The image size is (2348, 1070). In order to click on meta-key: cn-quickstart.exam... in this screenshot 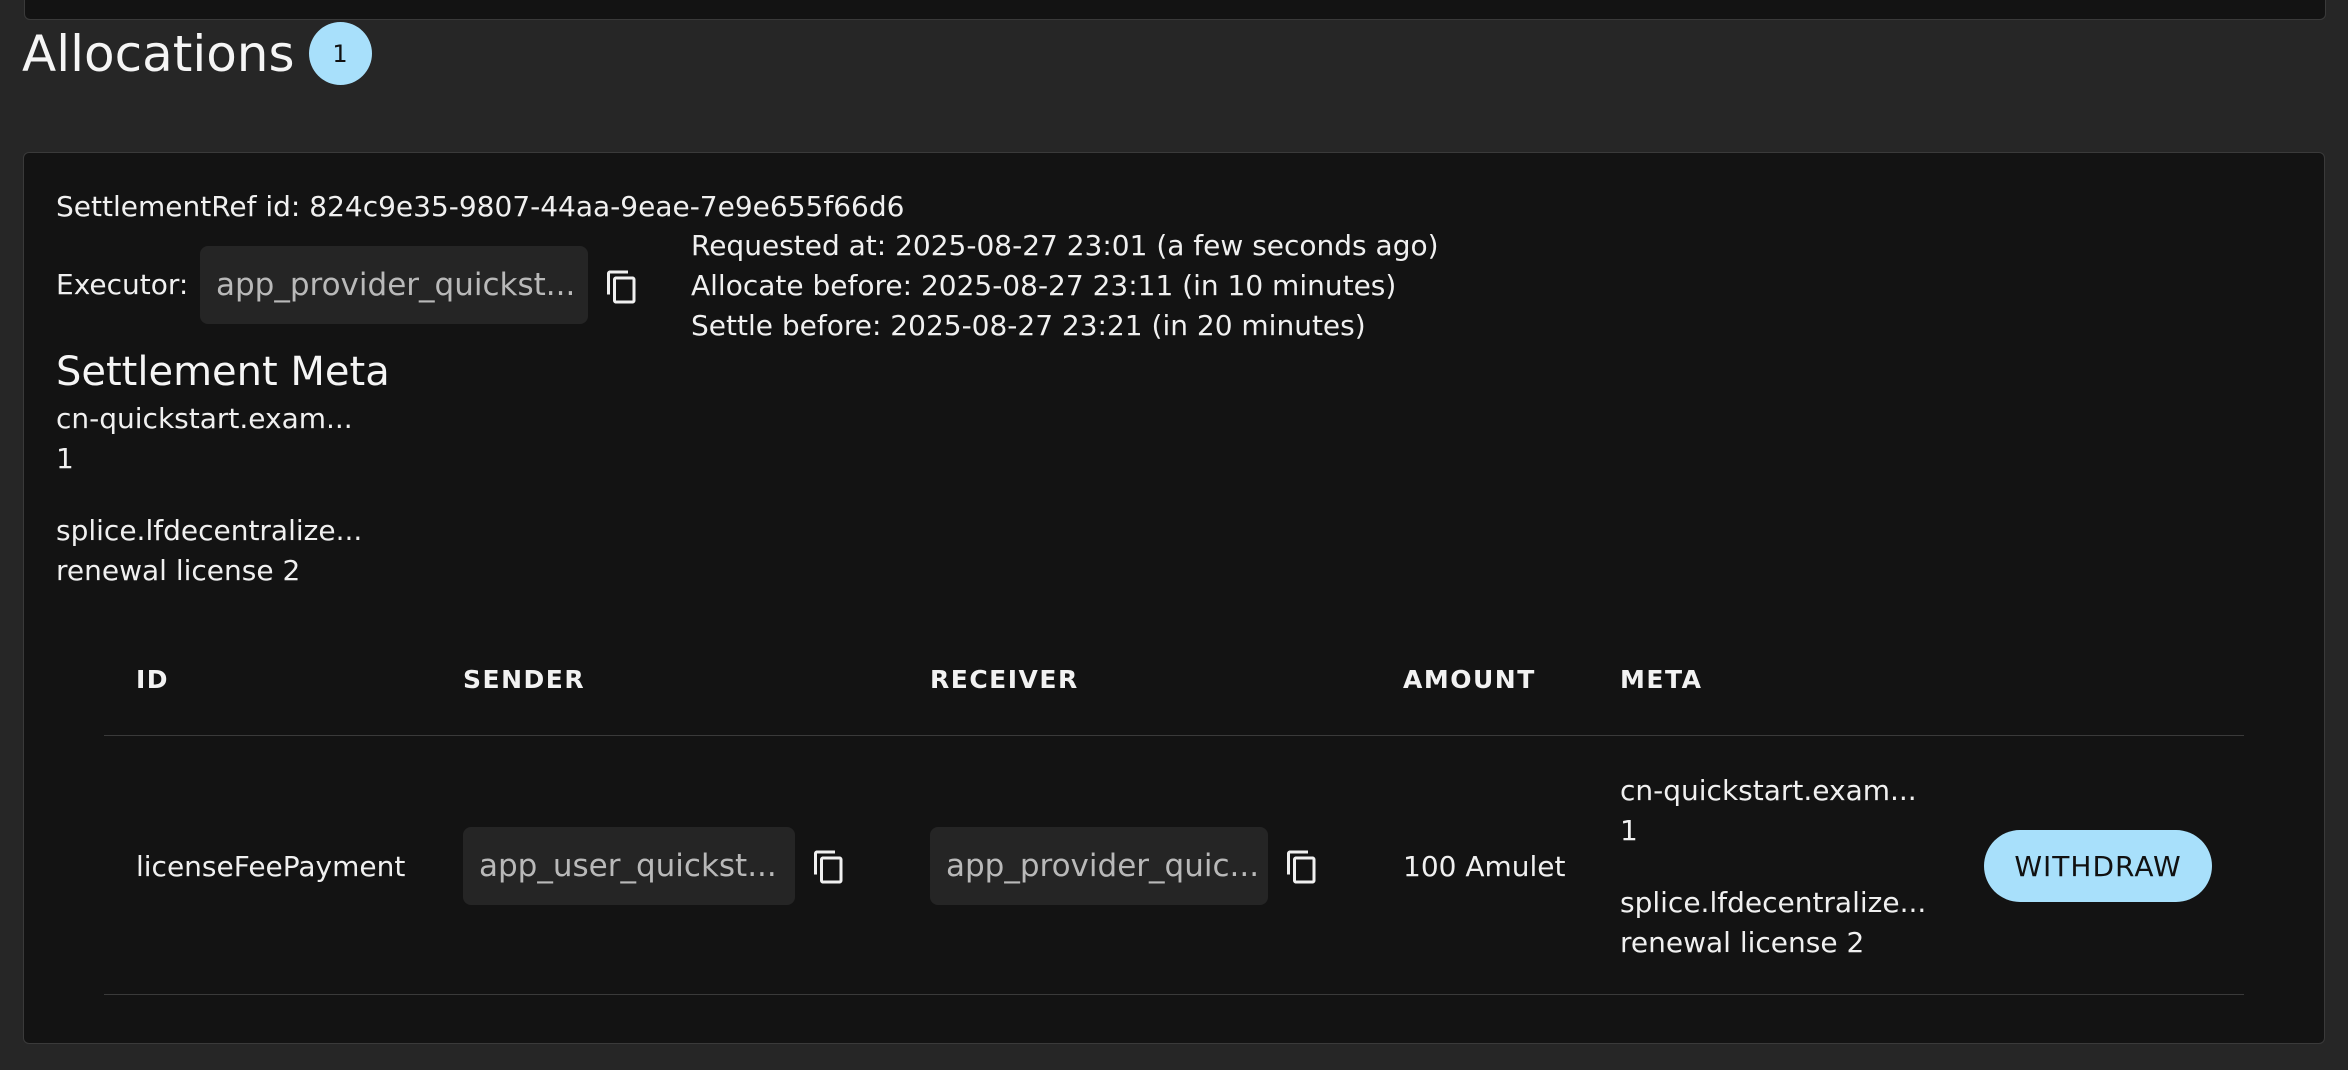, I will do `click(204, 418)`.